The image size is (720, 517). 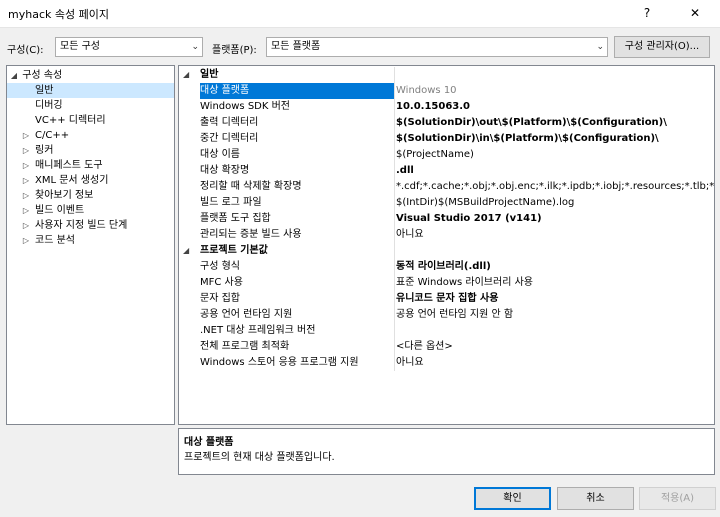 What do you see at coordinates (225, 170) in the screenshot?
I see `property-name: 대상 확장명` at bounding box center [225, 170].